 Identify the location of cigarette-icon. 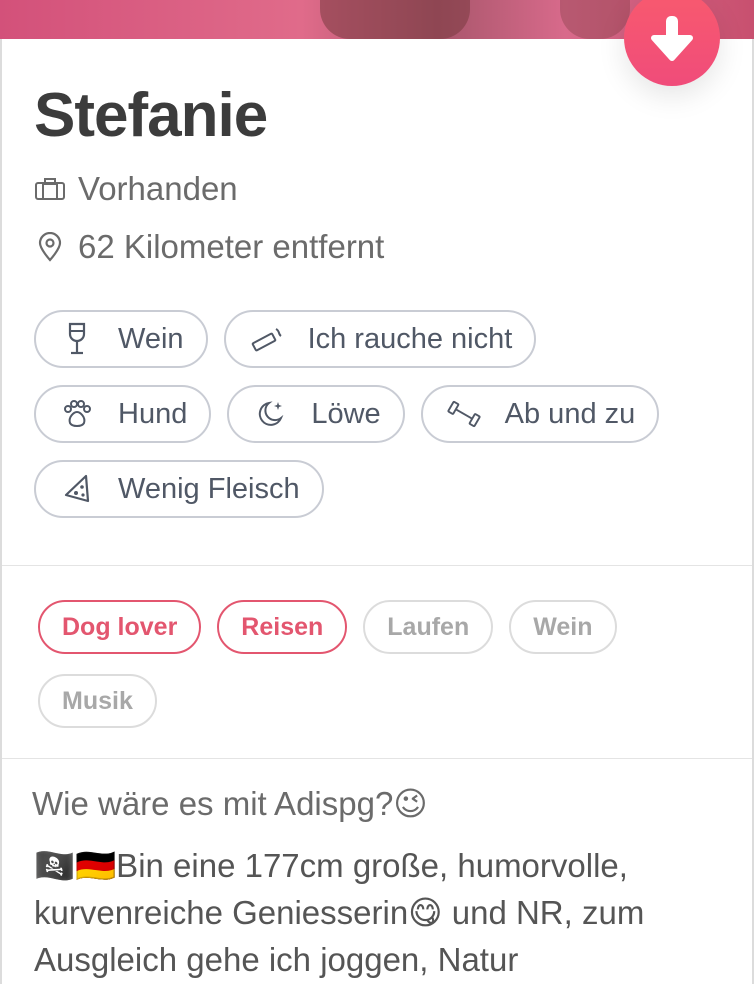
(267, 339).